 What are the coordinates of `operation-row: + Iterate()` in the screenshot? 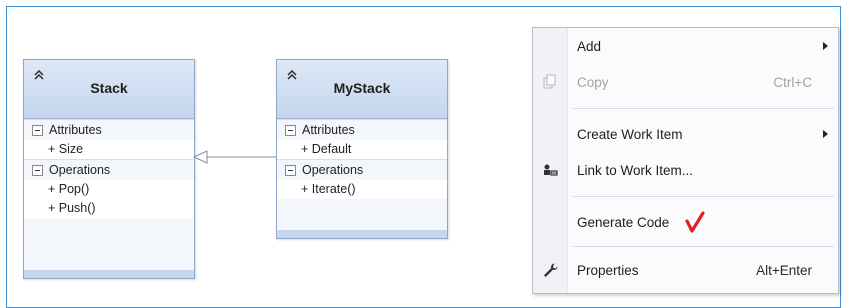 It's located at (362, 189).